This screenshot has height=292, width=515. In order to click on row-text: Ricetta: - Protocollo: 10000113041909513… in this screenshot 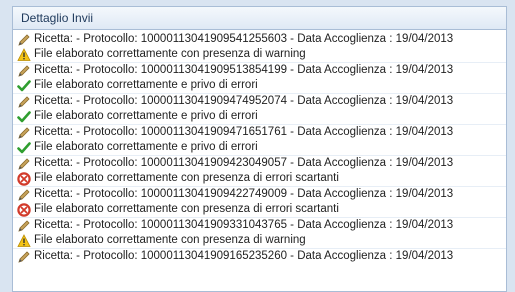, I will do `click(244, 70)`.